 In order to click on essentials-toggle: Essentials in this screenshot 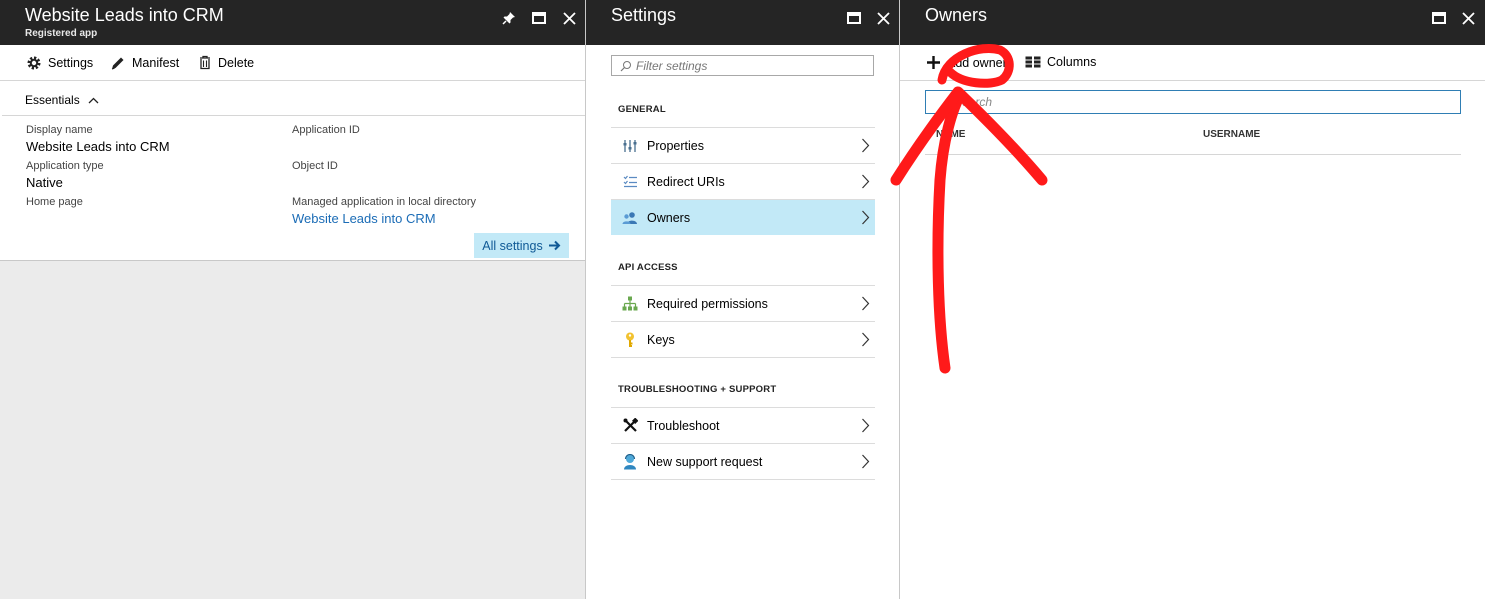, I will do `click(62, 100)`.